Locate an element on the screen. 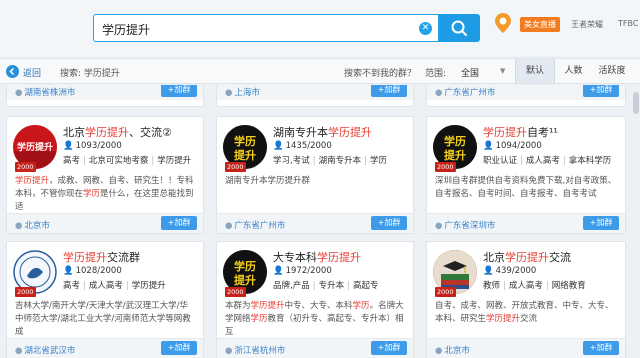  location: ● 北京市 is located at coordinates (32, 225).